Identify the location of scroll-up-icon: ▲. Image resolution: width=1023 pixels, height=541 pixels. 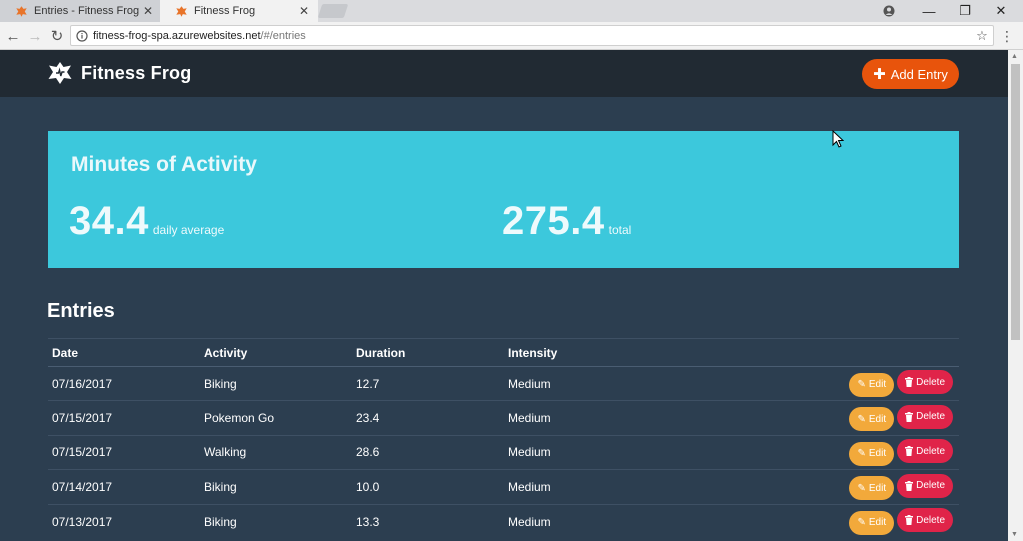
(1014, 56).